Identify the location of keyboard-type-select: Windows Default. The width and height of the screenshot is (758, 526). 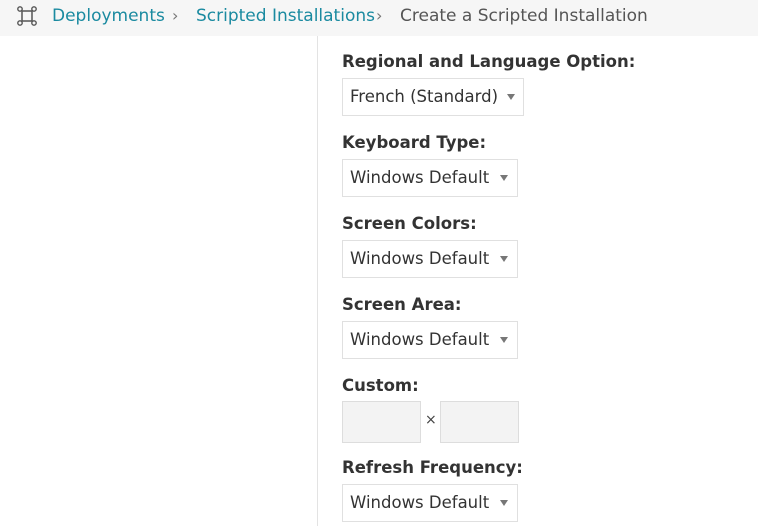
(430, 178).